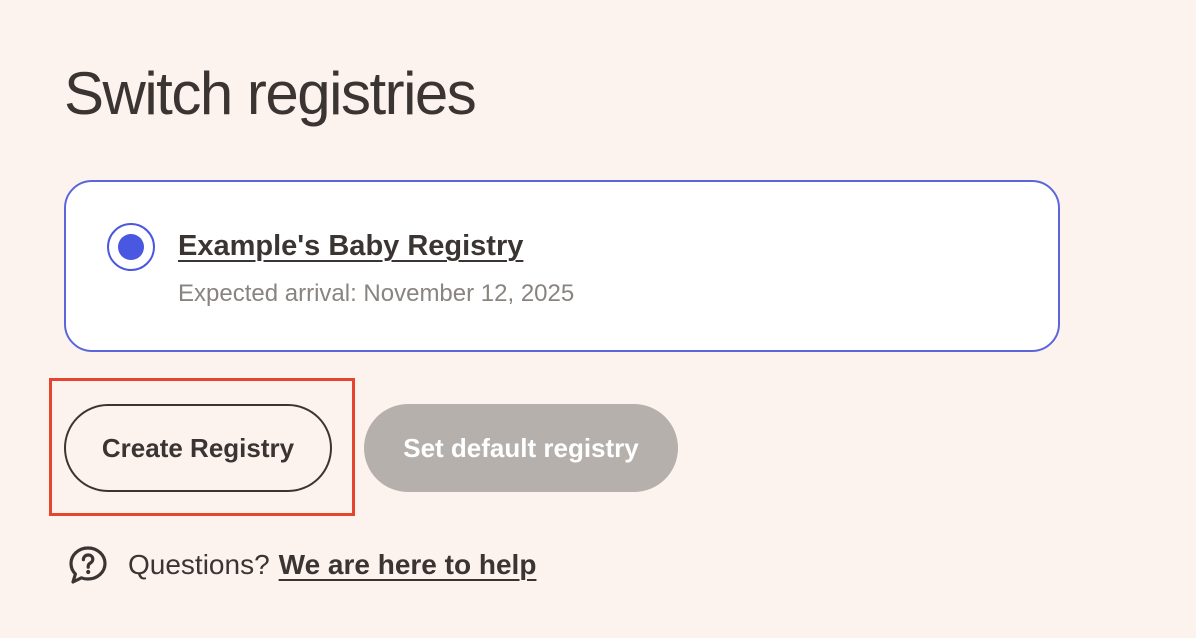  What do you see at coordinates (88, 565) in the screenshot?
I see `question-chat-icon` at bounding box center [88, 565].